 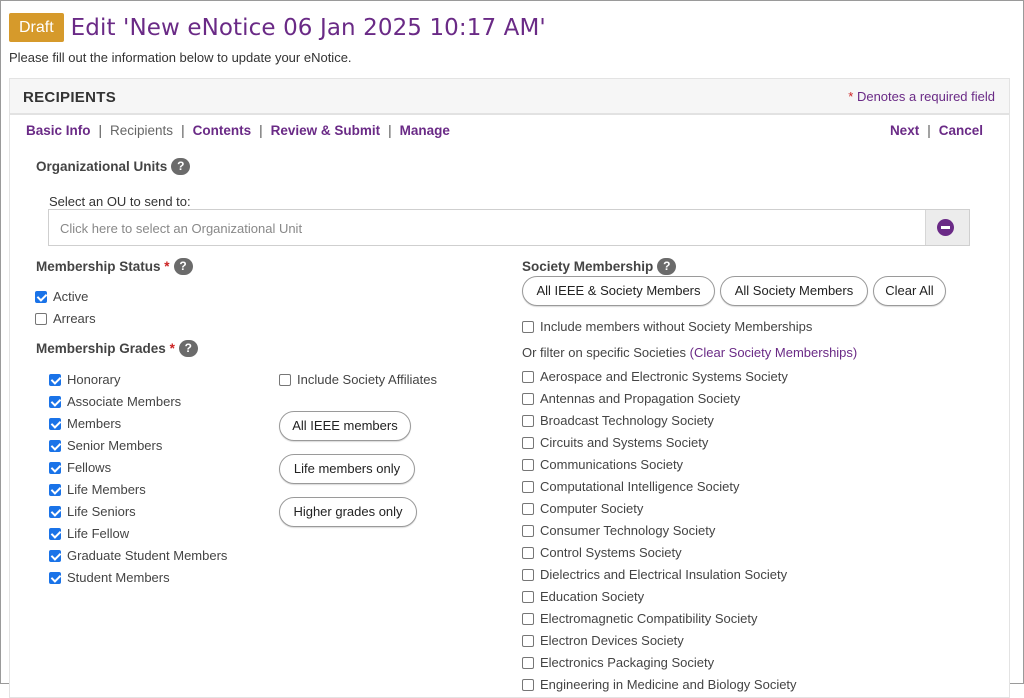 What do you see at coordinates (181, 166) in the screenshot?
I see `ou-help-icon: ?` at bounding box center [181, 166].